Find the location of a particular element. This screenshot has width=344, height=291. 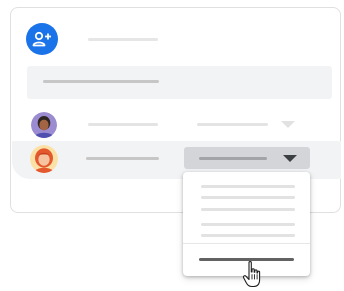

add-people-input is located at coordinates (179, 82).